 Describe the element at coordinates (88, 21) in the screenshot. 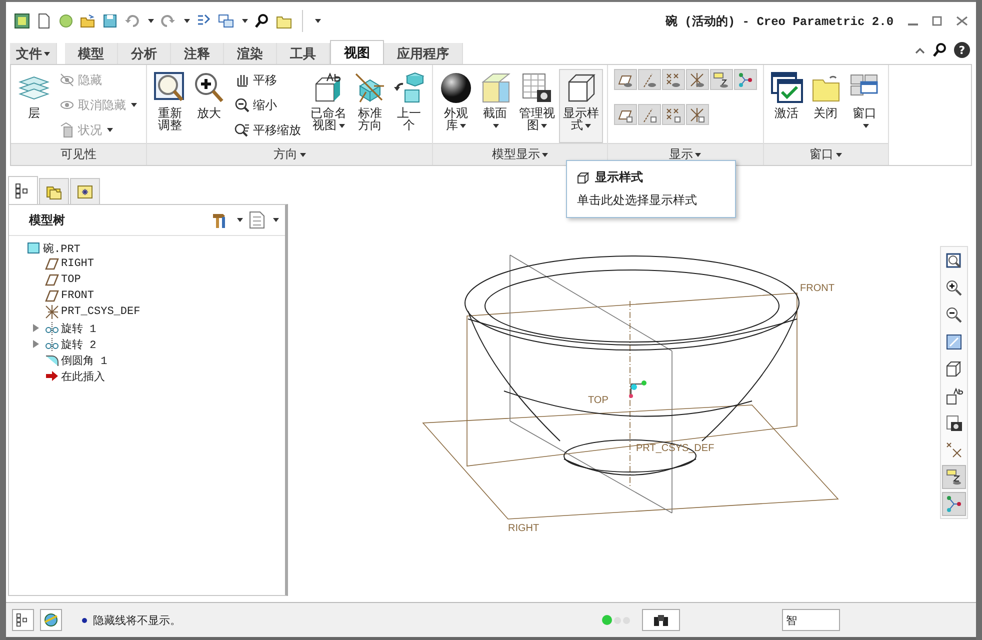

I see `open-folder-icon` at that location.